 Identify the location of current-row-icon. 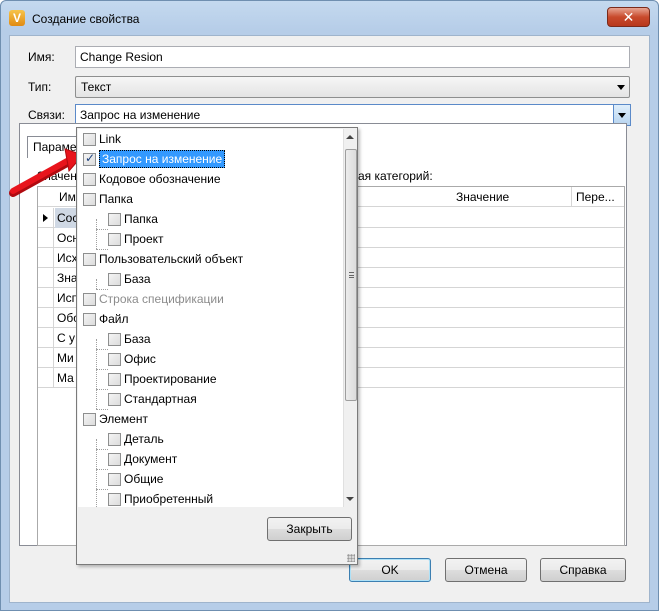
(45, 218).